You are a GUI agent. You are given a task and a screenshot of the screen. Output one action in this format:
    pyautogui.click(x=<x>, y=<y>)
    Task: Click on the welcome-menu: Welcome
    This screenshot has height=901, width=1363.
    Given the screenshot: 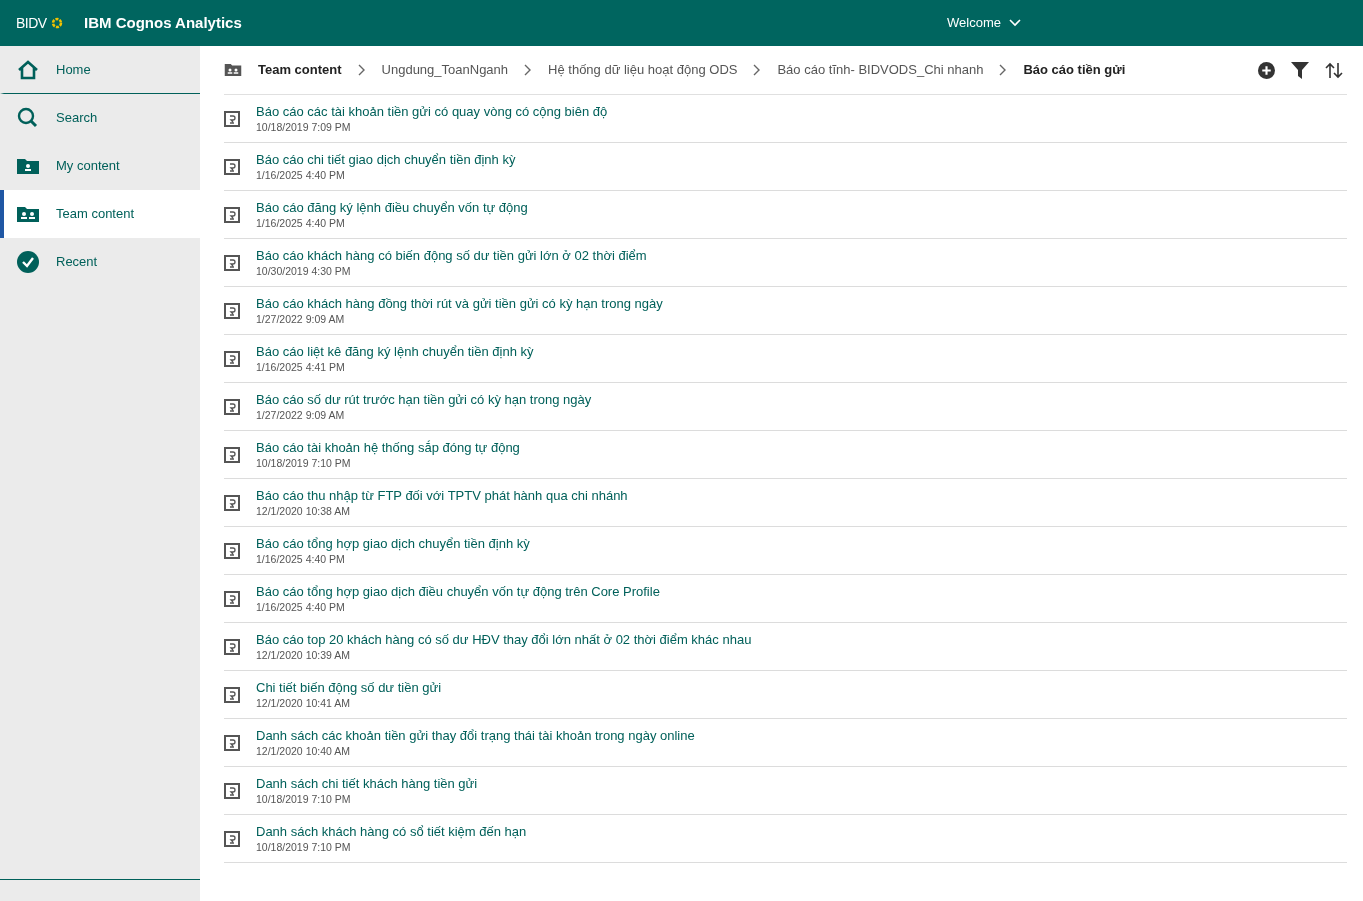 What is the action you would take?
    pyautogui.click(x=984, y=23)
    